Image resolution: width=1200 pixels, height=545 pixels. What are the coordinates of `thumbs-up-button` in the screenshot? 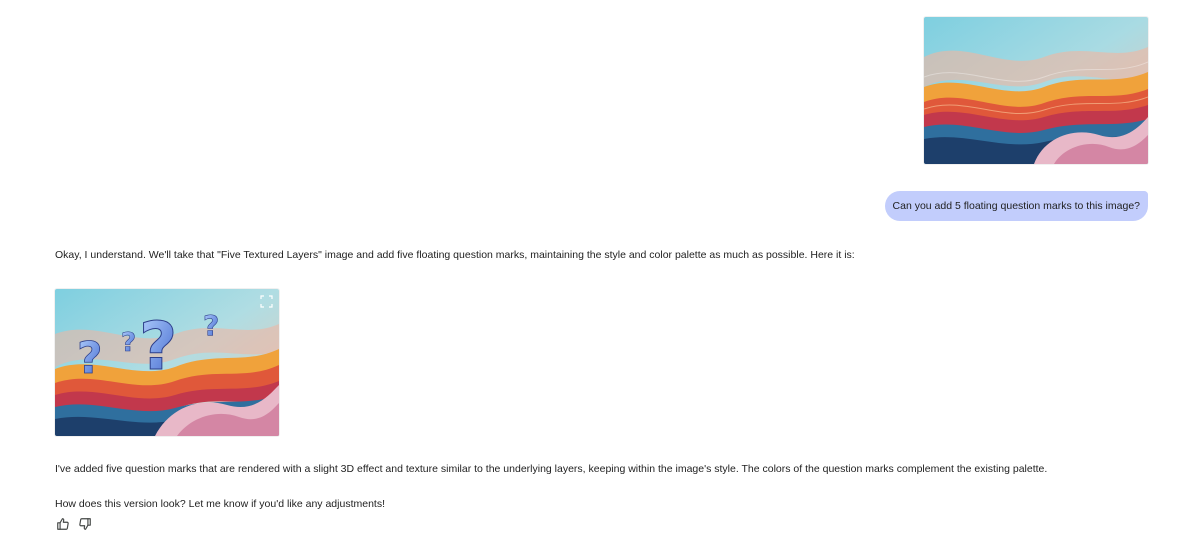 It's located at (63, 524).